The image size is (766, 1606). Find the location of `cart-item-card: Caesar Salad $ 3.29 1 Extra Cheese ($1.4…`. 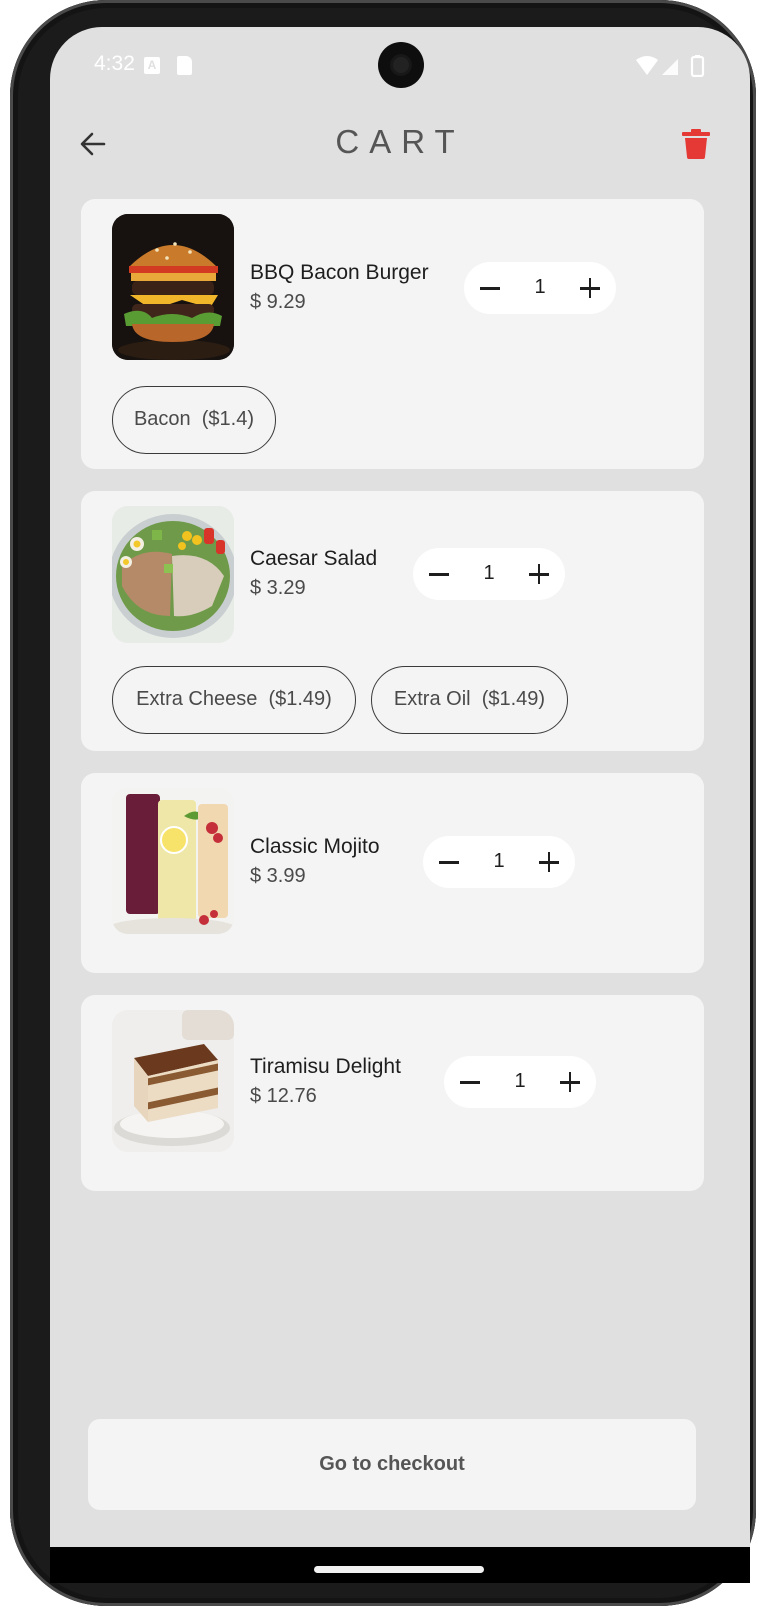

cart-item-card: Caesar Salad $ 3.29 1 Extra Cheese ($1.4… is located at coordinates (392, 621).